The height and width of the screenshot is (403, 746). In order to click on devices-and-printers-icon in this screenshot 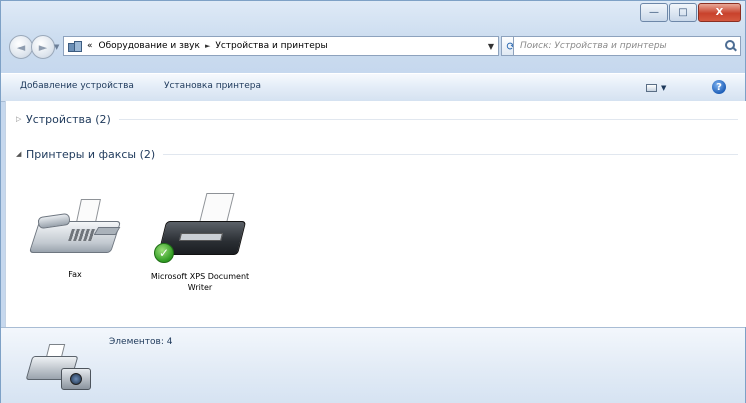, I will do `click(60, 370)`.